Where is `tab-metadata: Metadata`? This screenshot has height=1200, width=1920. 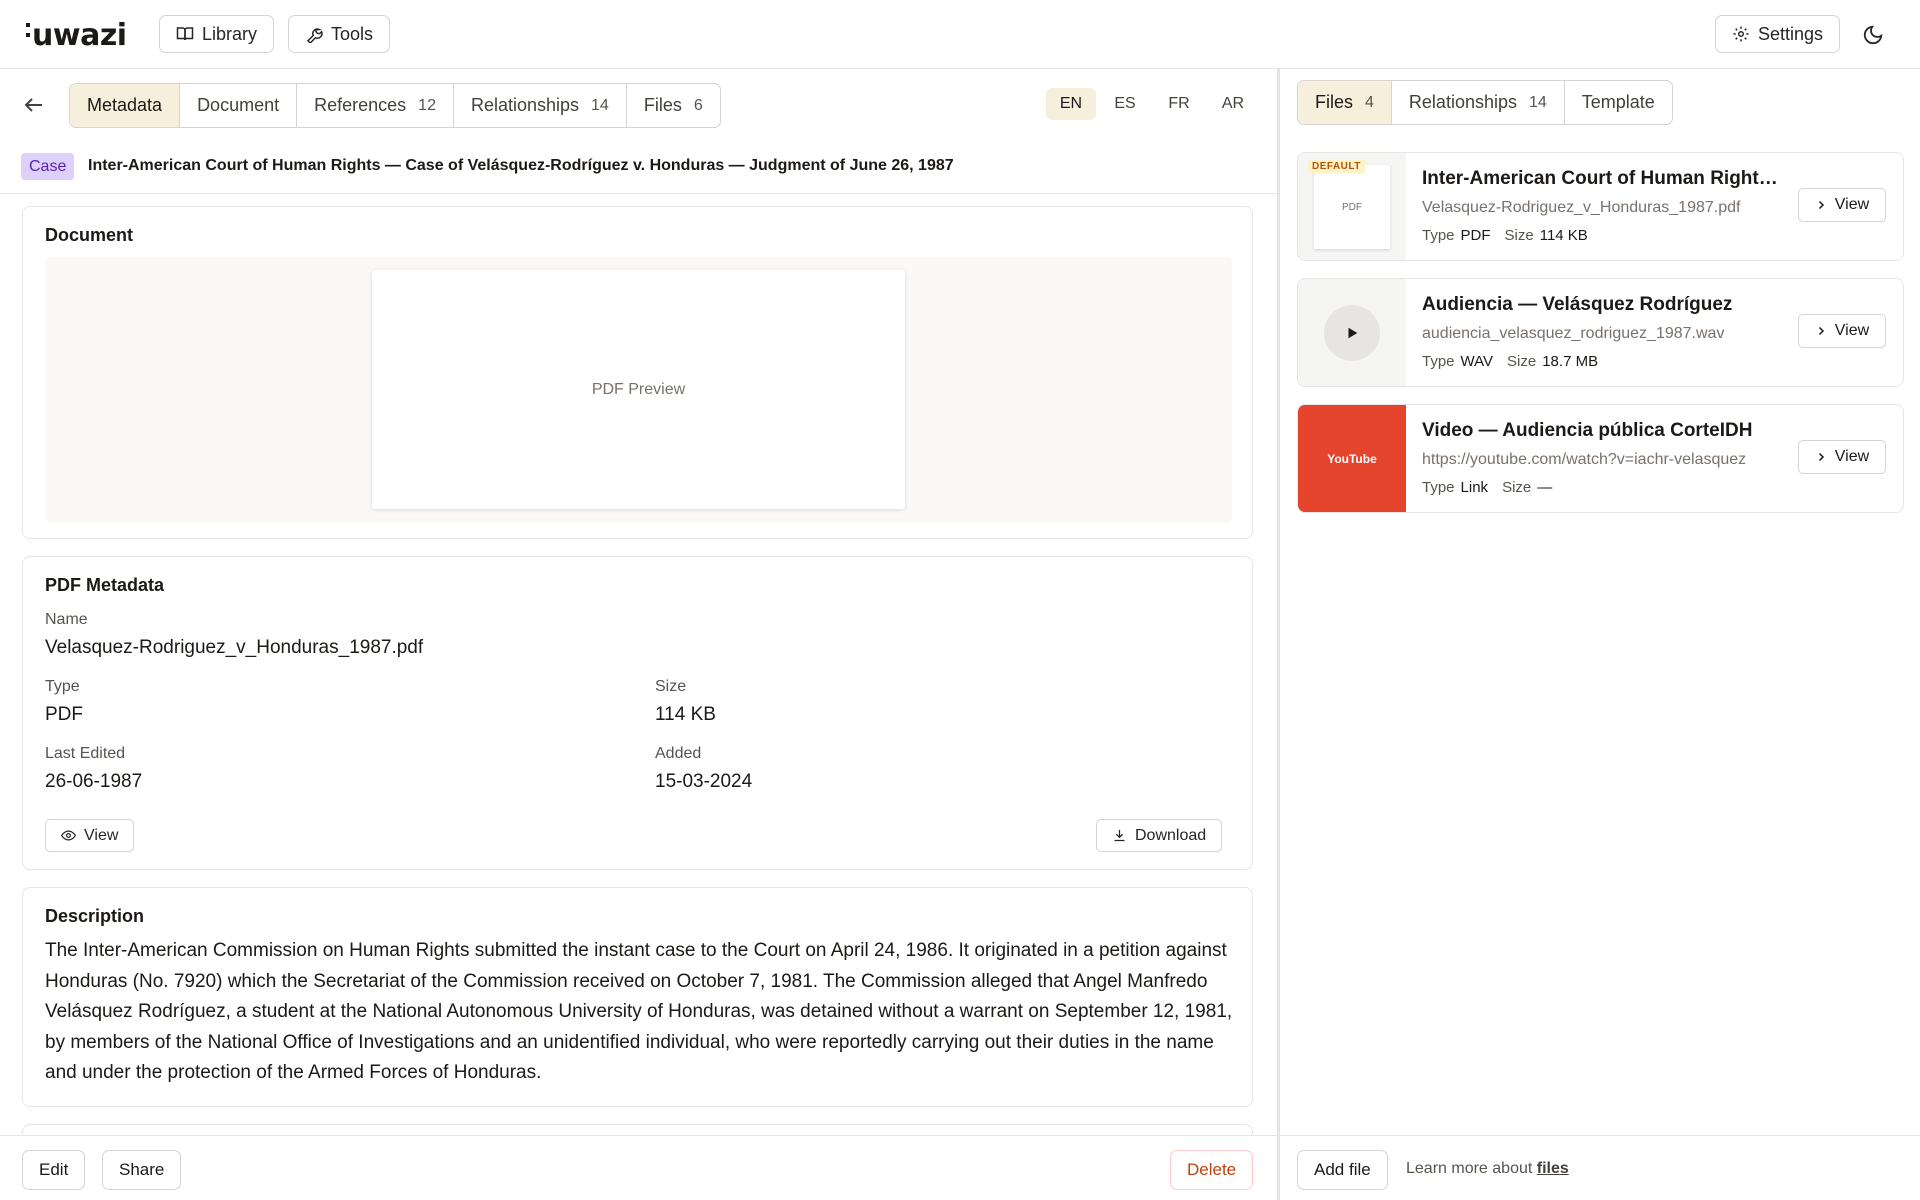 tab-metadata: Metadata is located at coordinates (125, 105).